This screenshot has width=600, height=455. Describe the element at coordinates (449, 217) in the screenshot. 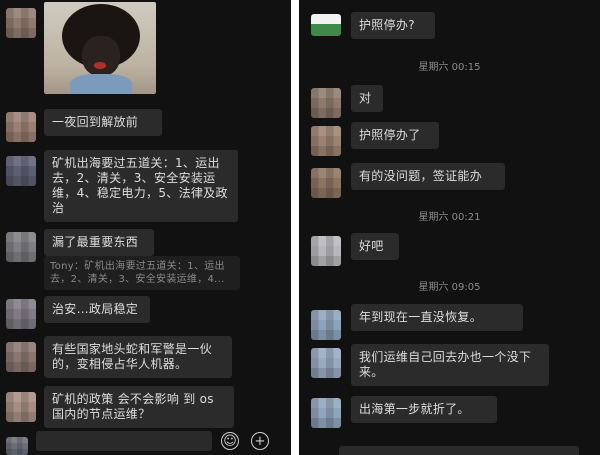

I see `timestamp: 星期六 00:21` at that location.